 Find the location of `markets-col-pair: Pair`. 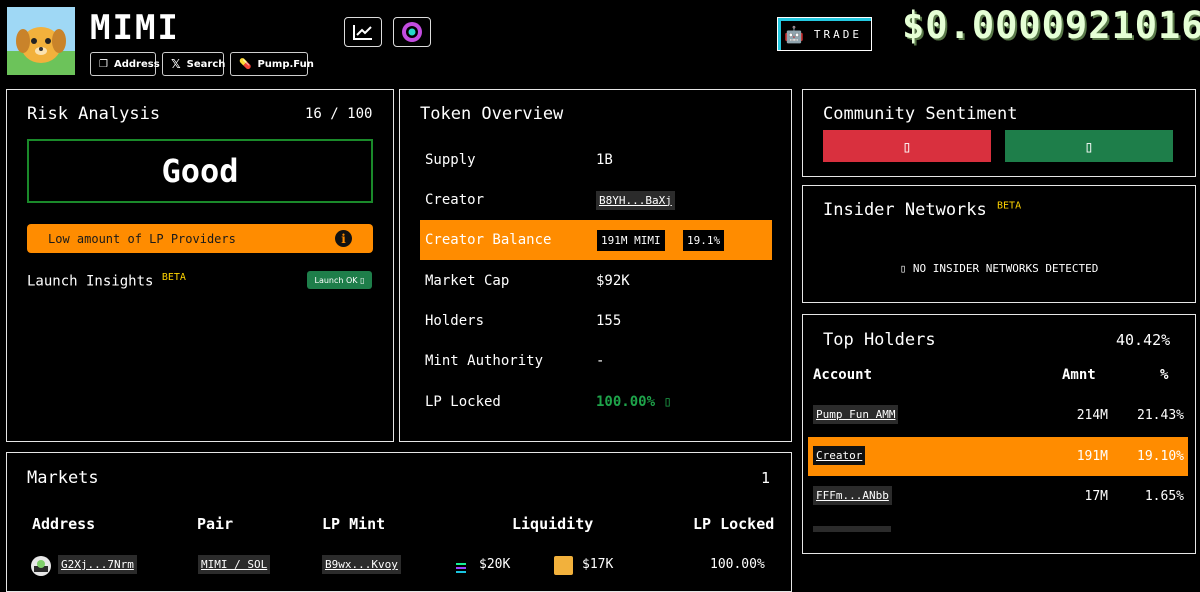

markets-col-pair: Pair is located at coordinates (215, 524).